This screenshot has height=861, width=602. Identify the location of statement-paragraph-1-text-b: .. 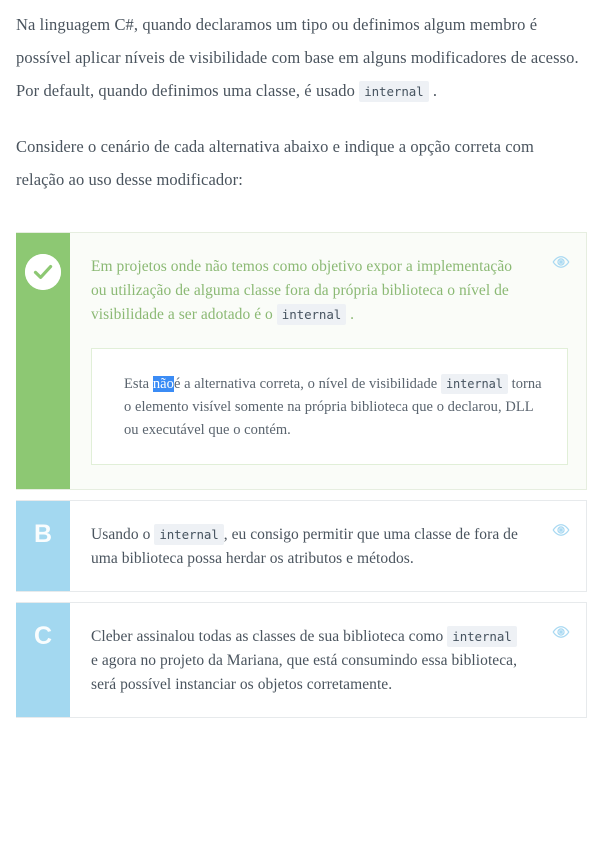
(435, 90).